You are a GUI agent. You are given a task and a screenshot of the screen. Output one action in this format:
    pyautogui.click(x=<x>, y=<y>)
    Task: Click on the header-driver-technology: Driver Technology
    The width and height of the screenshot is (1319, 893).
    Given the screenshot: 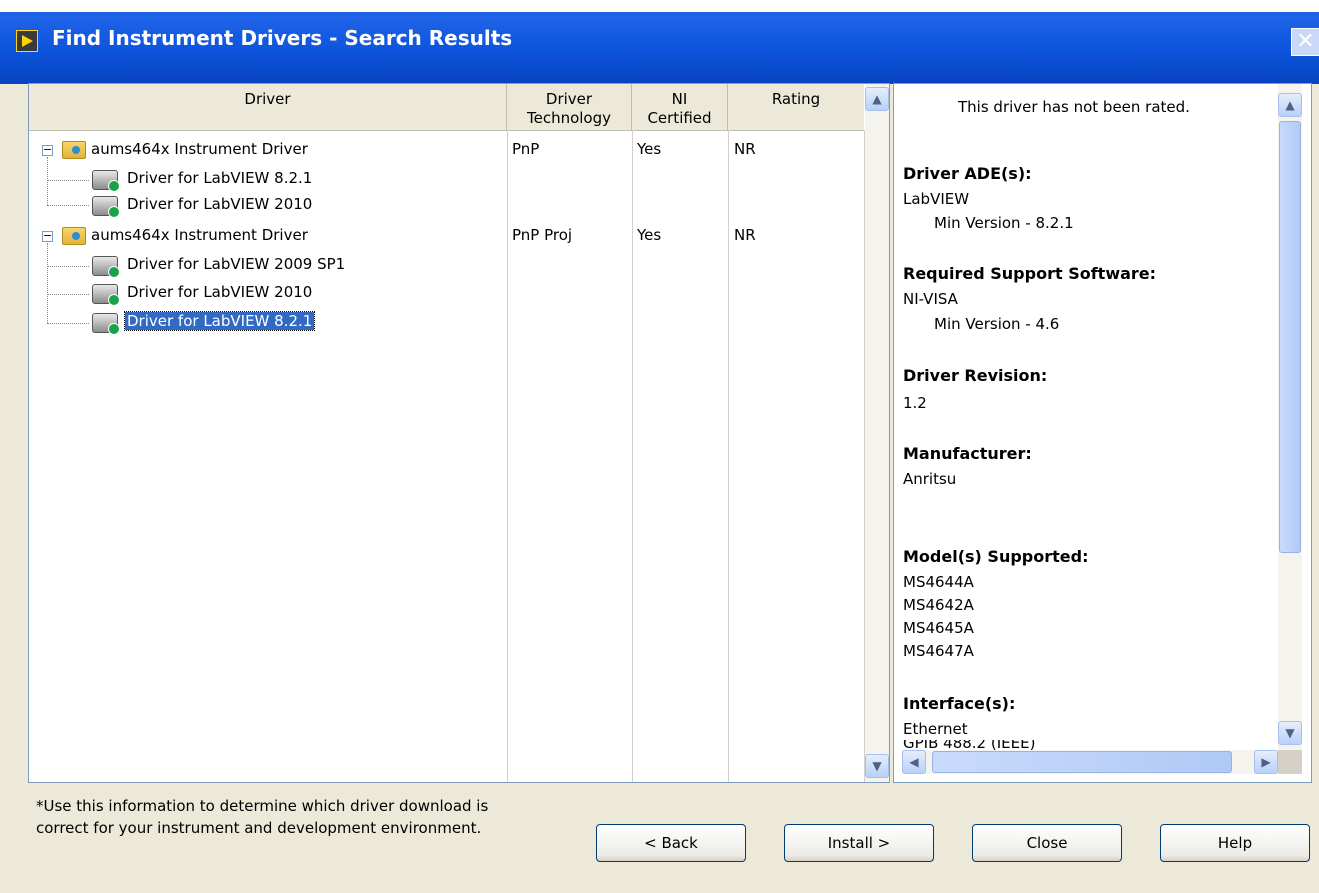 What is the action you would take?
    pyautogui.click(x=569, y=107)
    